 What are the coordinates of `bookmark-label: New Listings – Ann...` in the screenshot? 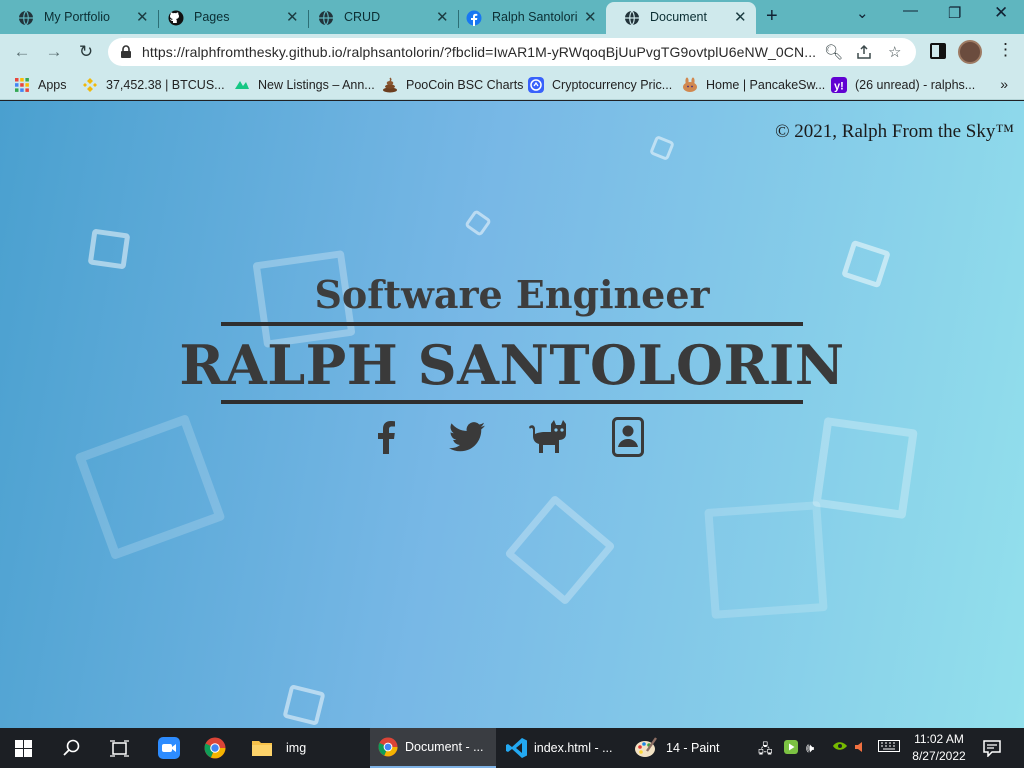 It's located at (316, 85).